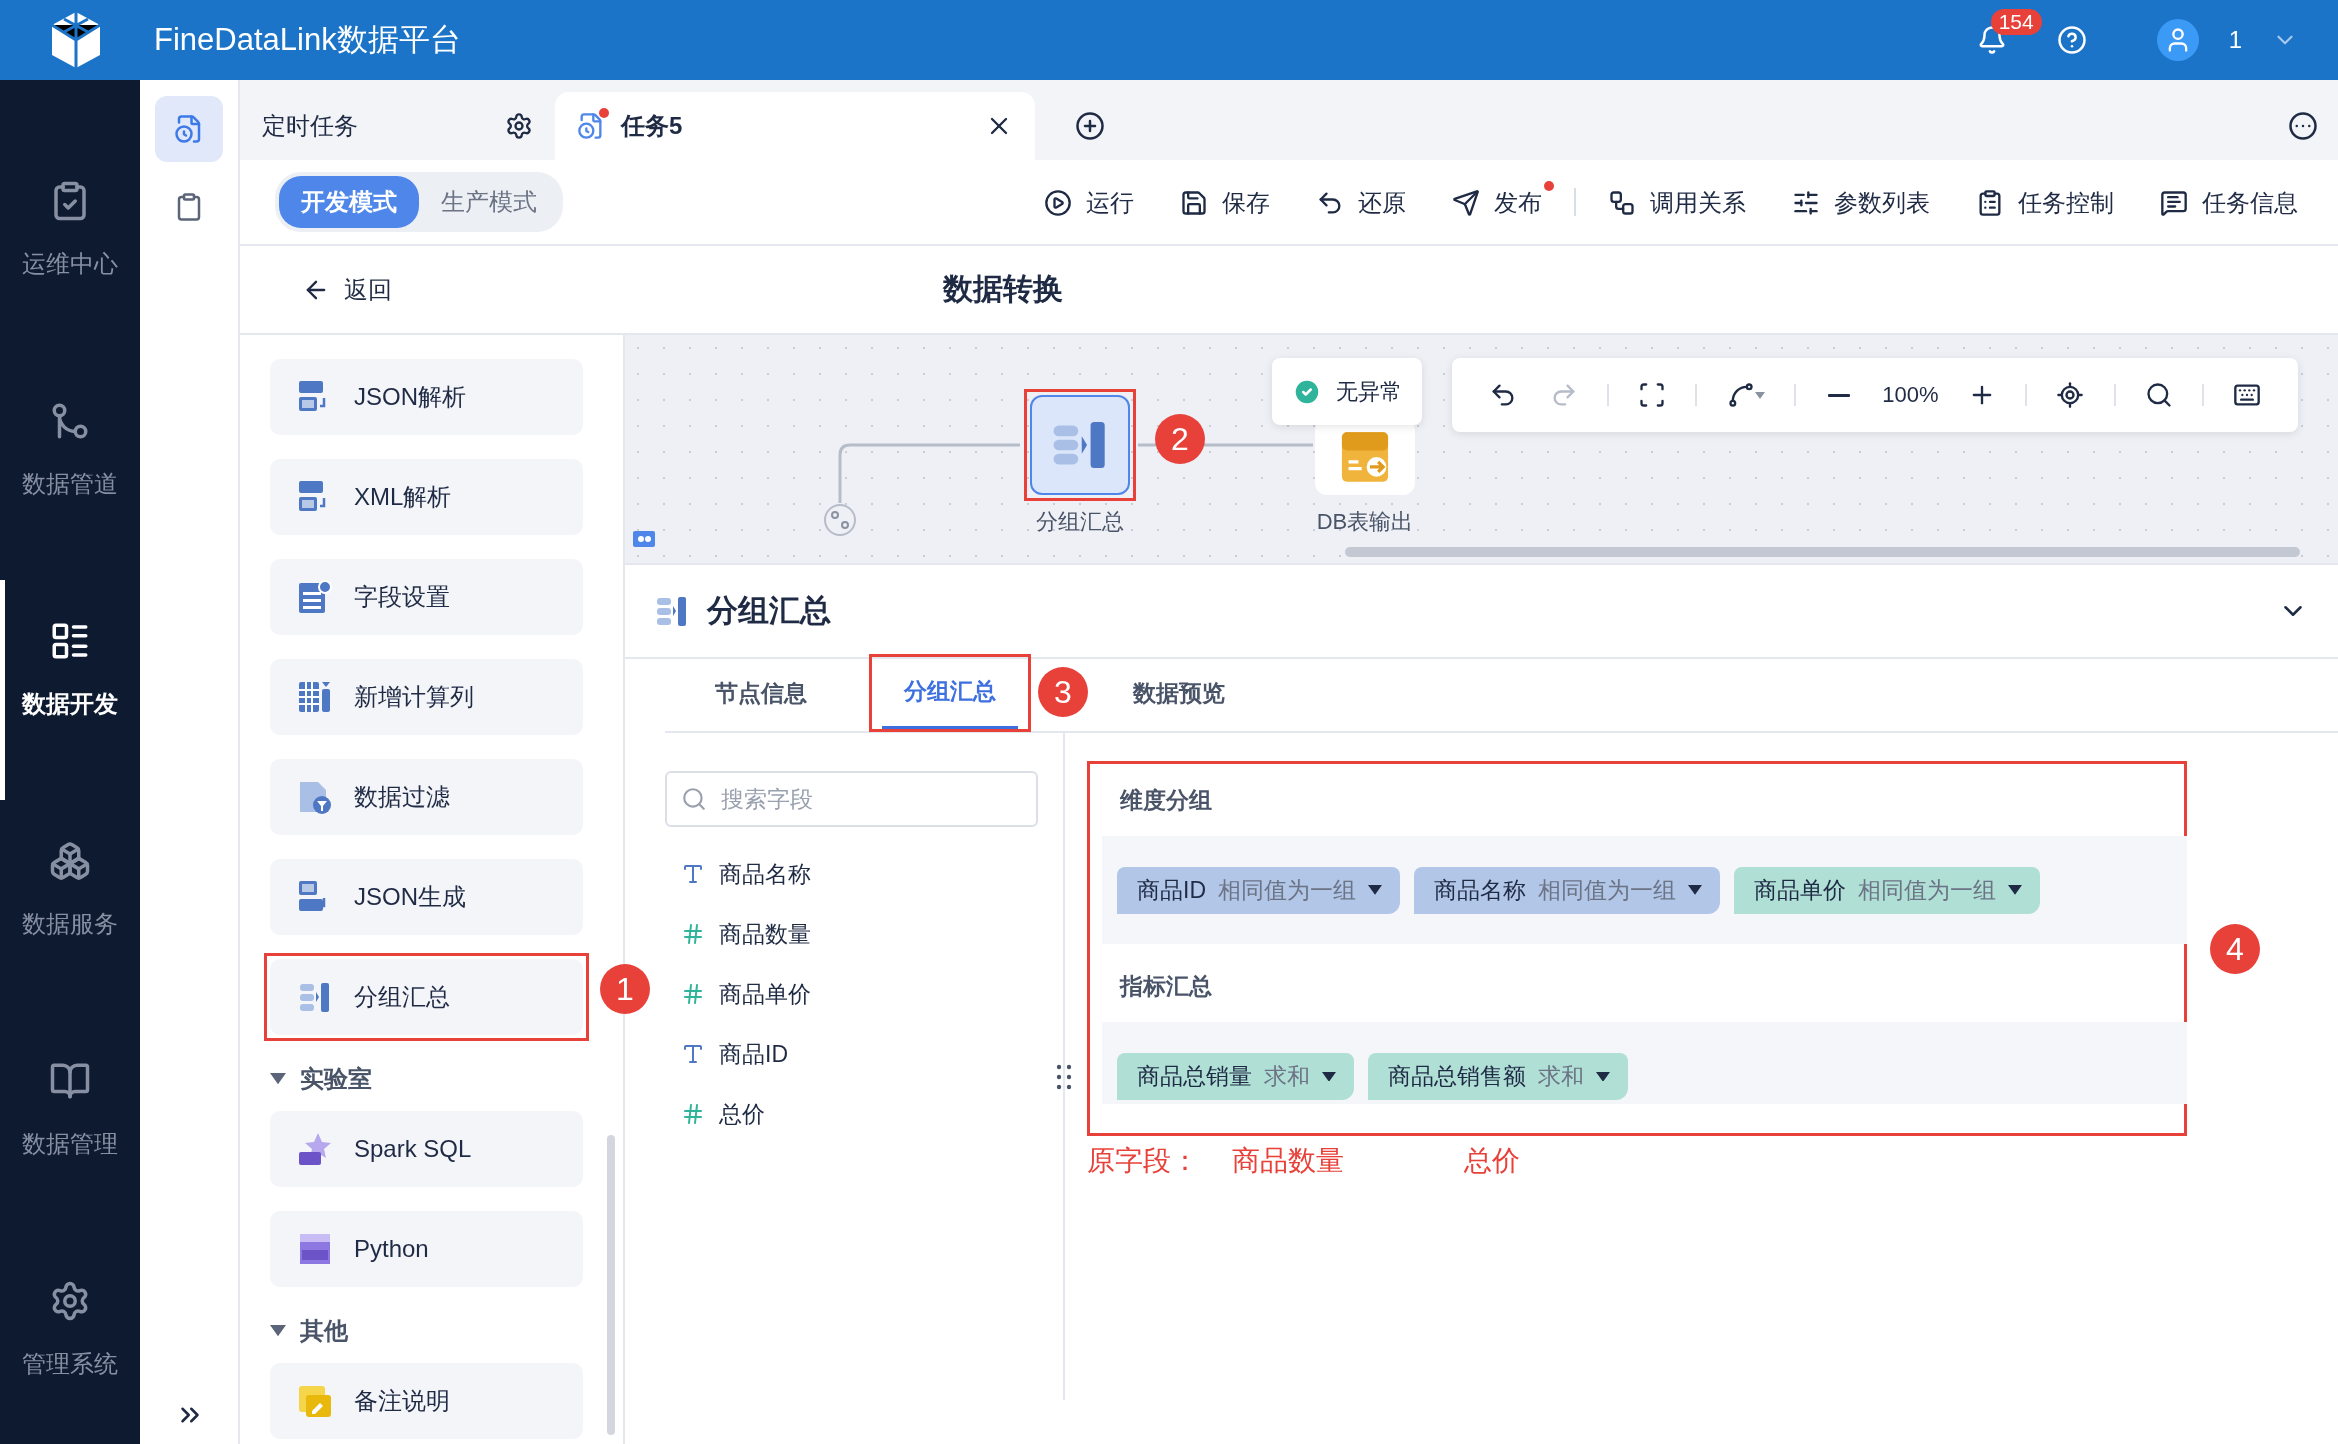 The height and width of the screenshot is (1444, 2338). Describe the element at coordinates (1063, 692) in the screenshot. I see `step-badge: 3` at that location.